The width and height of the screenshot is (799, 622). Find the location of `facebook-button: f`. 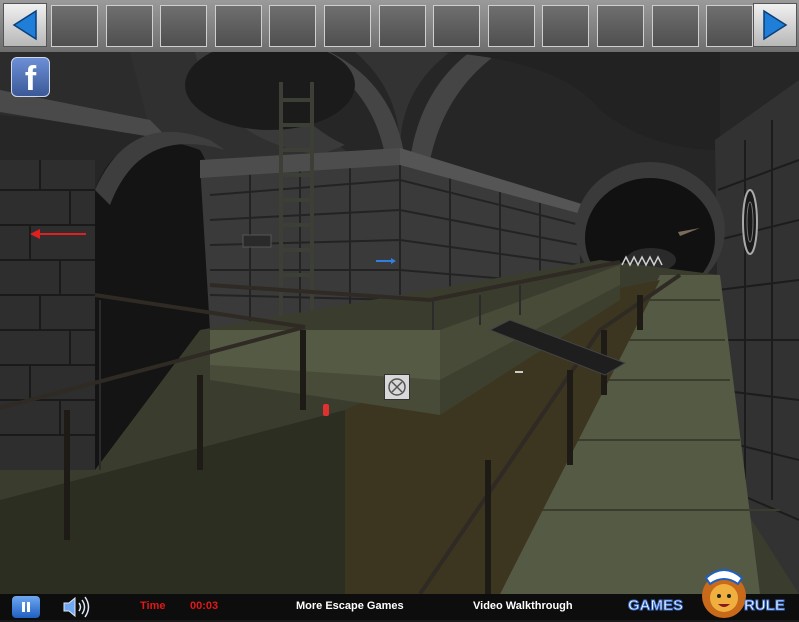

facebook-button: f is located at coordinates (30, 77).